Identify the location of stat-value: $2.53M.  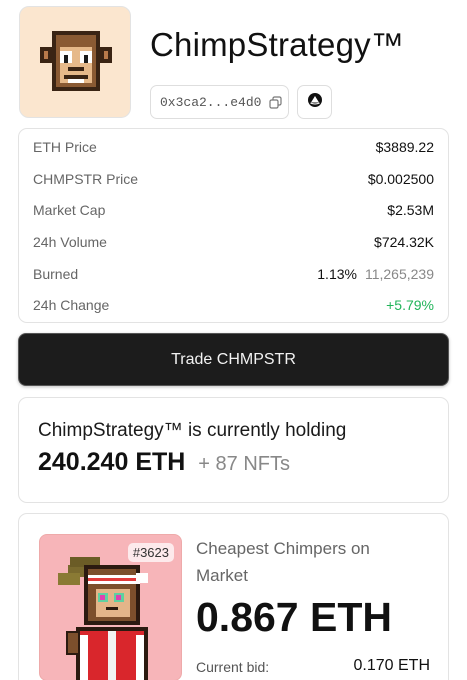
(410, 210).